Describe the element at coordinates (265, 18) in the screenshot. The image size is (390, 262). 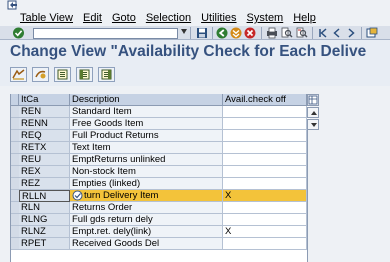
I see `menu-system: System` at that location.